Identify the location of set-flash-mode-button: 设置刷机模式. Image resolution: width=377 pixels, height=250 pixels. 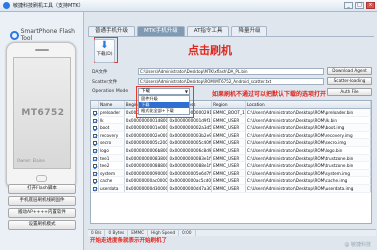
(42, 225).